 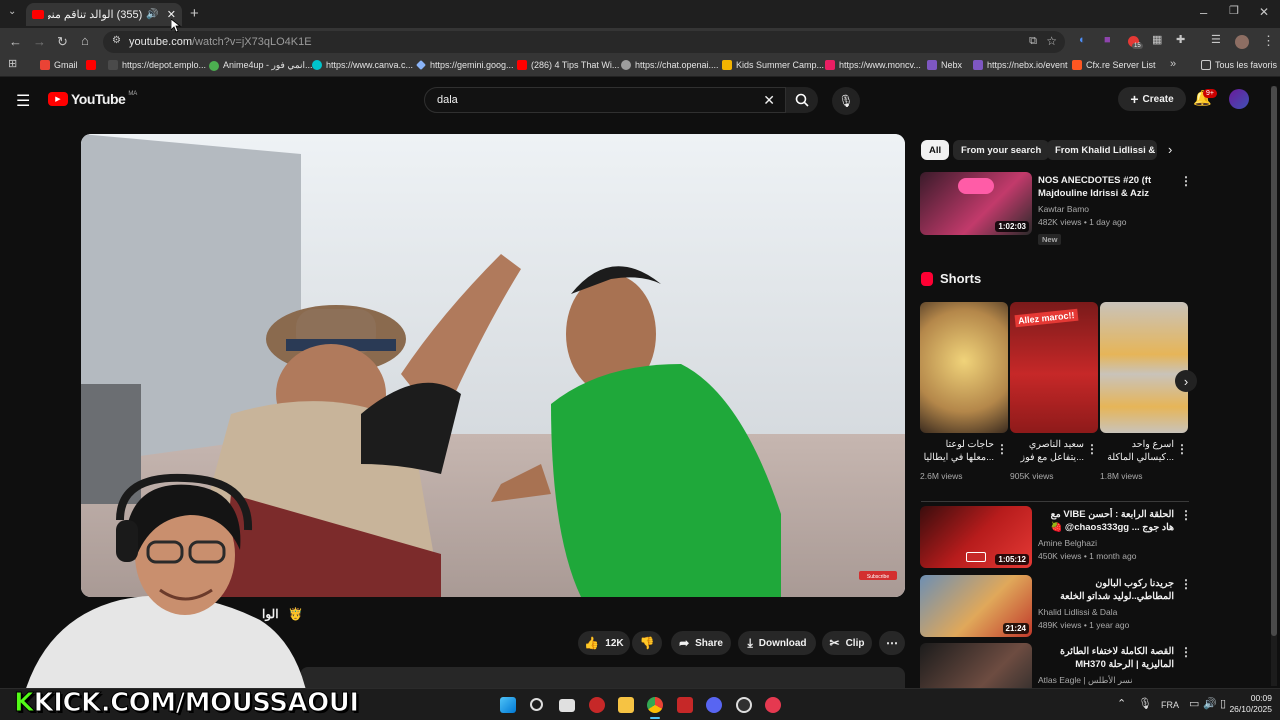 What do you see at coordinates (39, 41) in the screenshot?
I see `forward-icon: →` at bounding box center [39, 41].